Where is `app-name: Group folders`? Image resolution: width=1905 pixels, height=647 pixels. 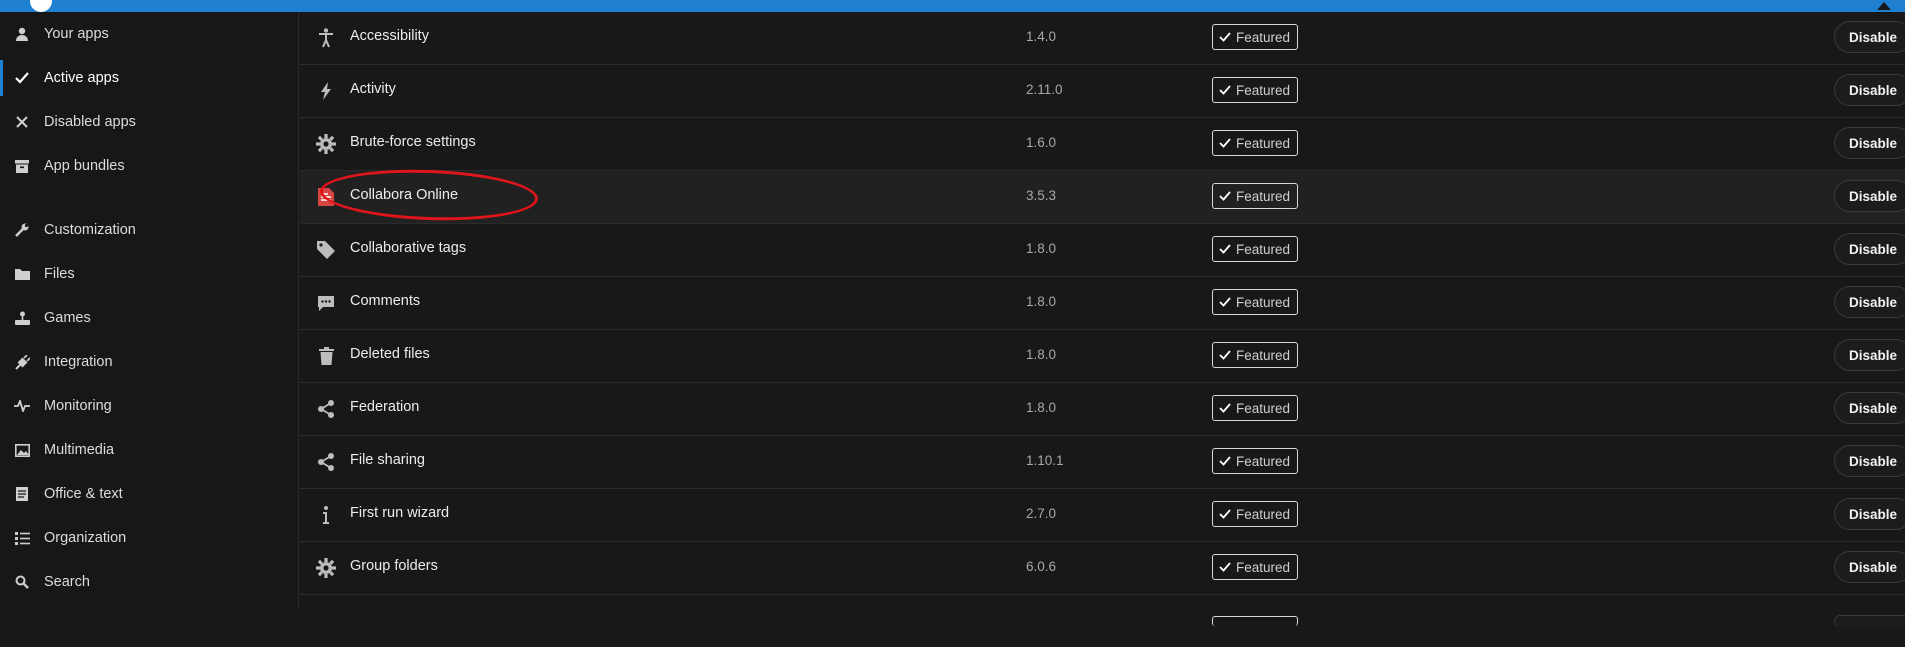
app-name: Group folders is located at coordinates (394, 566).